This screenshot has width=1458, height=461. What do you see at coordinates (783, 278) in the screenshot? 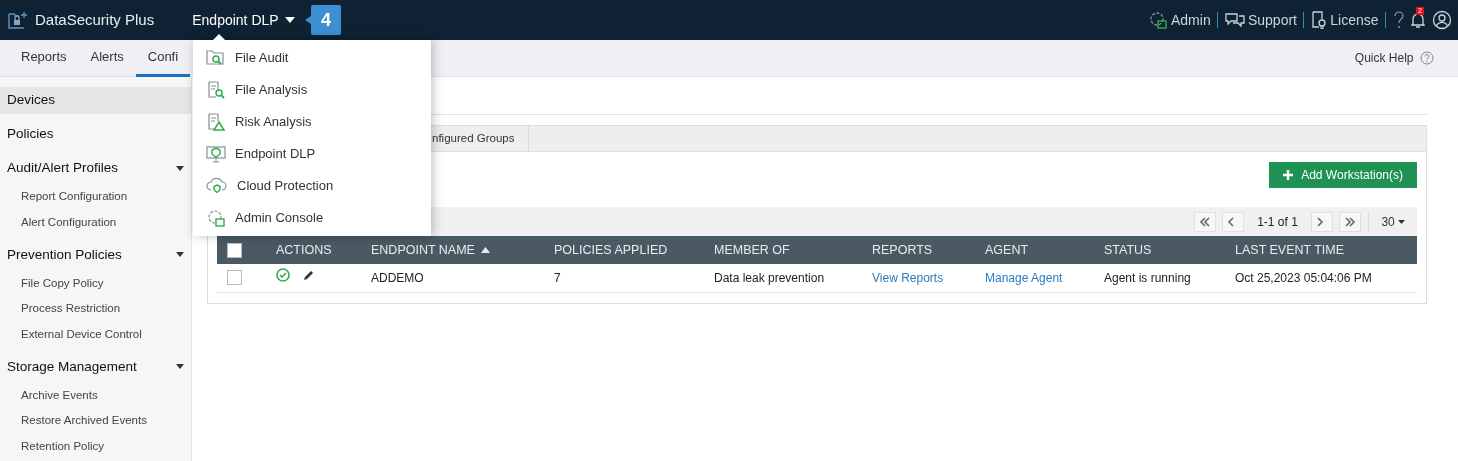
I see `table-cell: Data leak prevention` at bounding box center [783, 278].